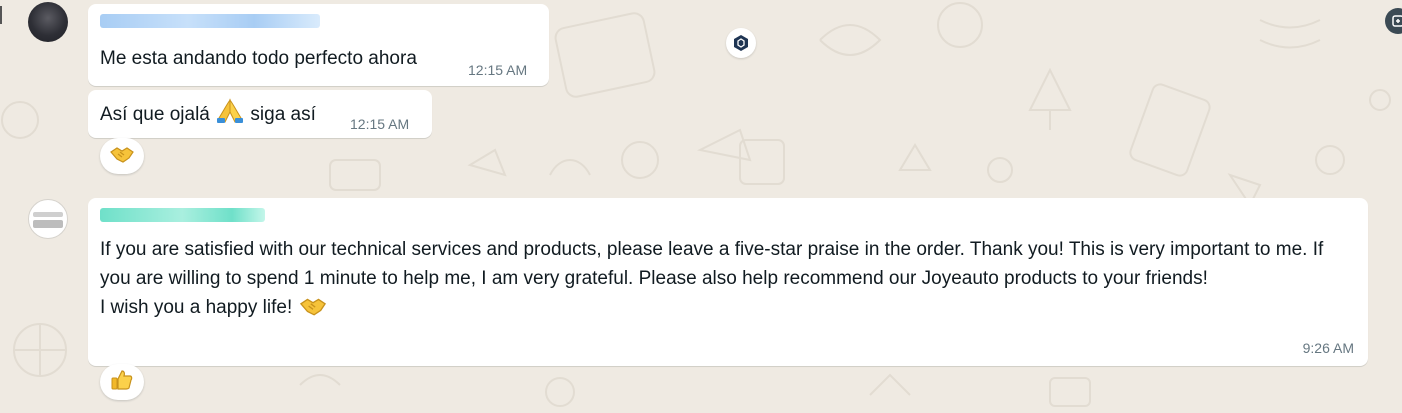 The width and height of the screenshot is (1402, 413). Describe the element at coordinates (741, 43) in the screenshot. I see `extension-badge-icon` at that location.